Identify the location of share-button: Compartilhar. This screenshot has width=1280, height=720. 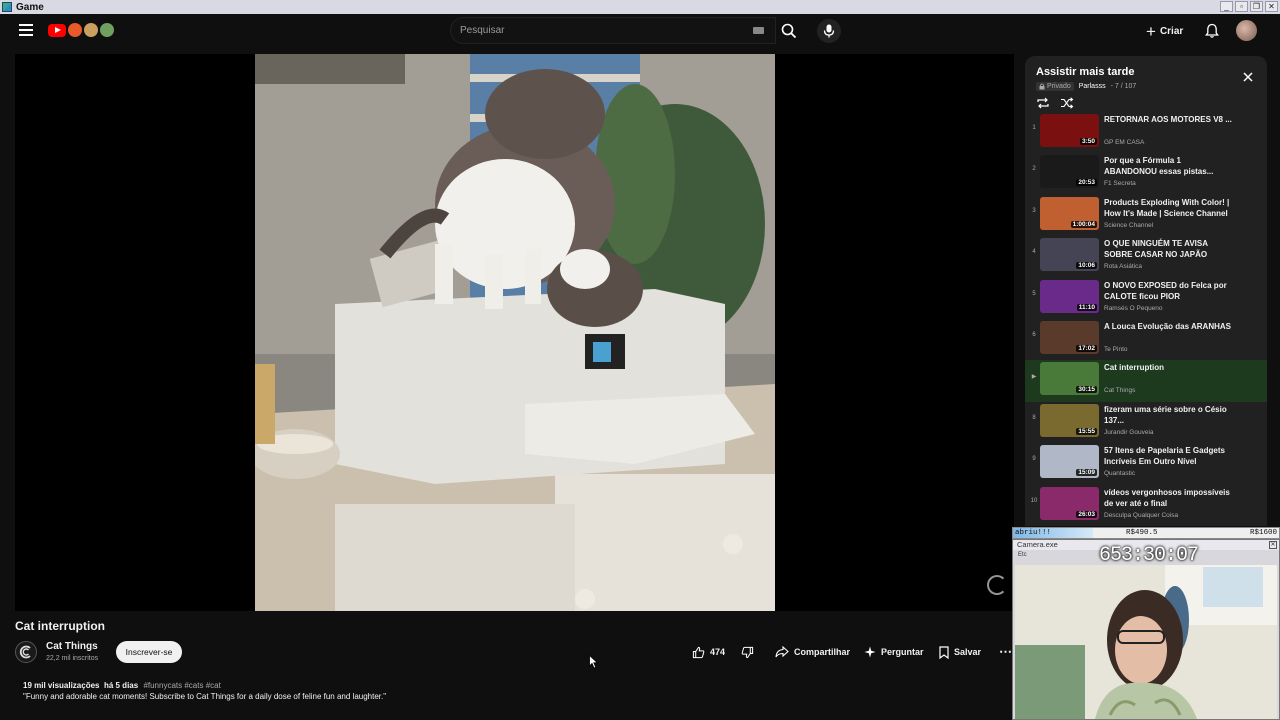
(812, 652).